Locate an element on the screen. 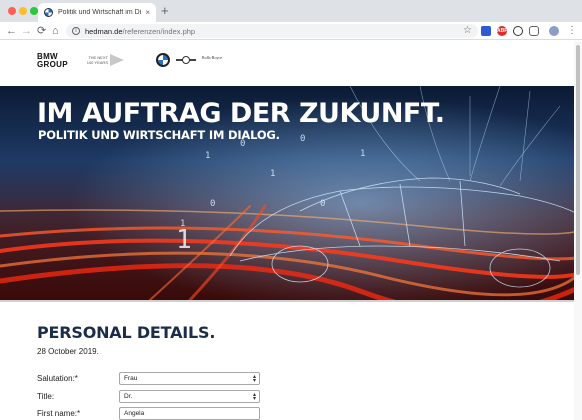 Image resolution: width=582 pixels, height=420 pixels. profile-avatar is located at coordinates (554, 31).